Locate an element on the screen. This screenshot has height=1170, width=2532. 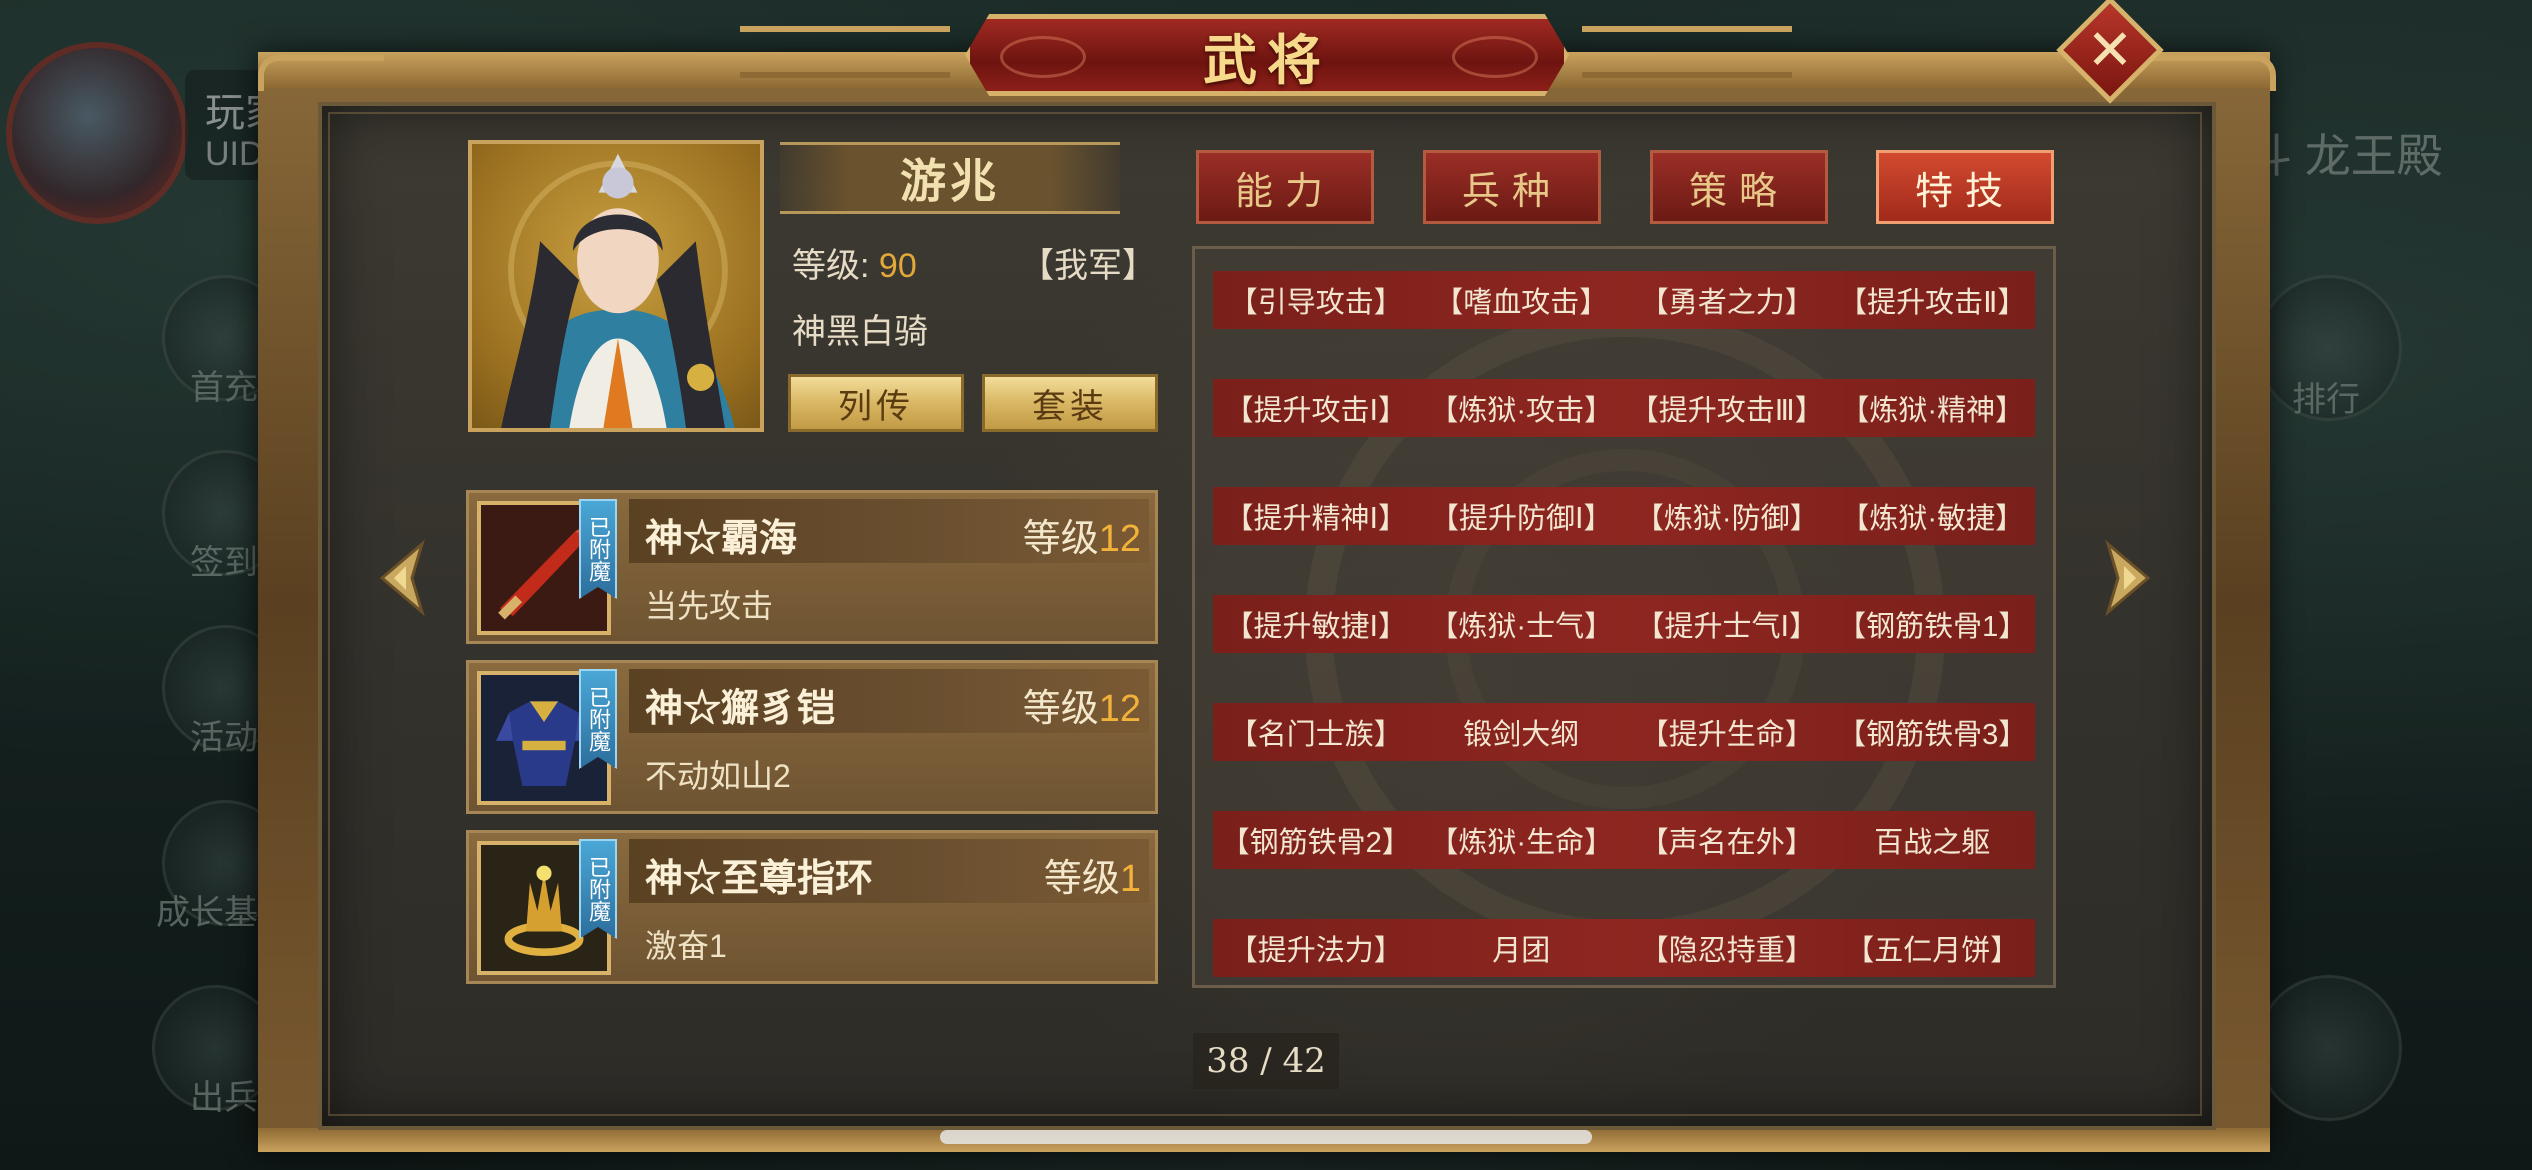
skill-item: 【名门士族】 is located at coordinates (1316, 732).